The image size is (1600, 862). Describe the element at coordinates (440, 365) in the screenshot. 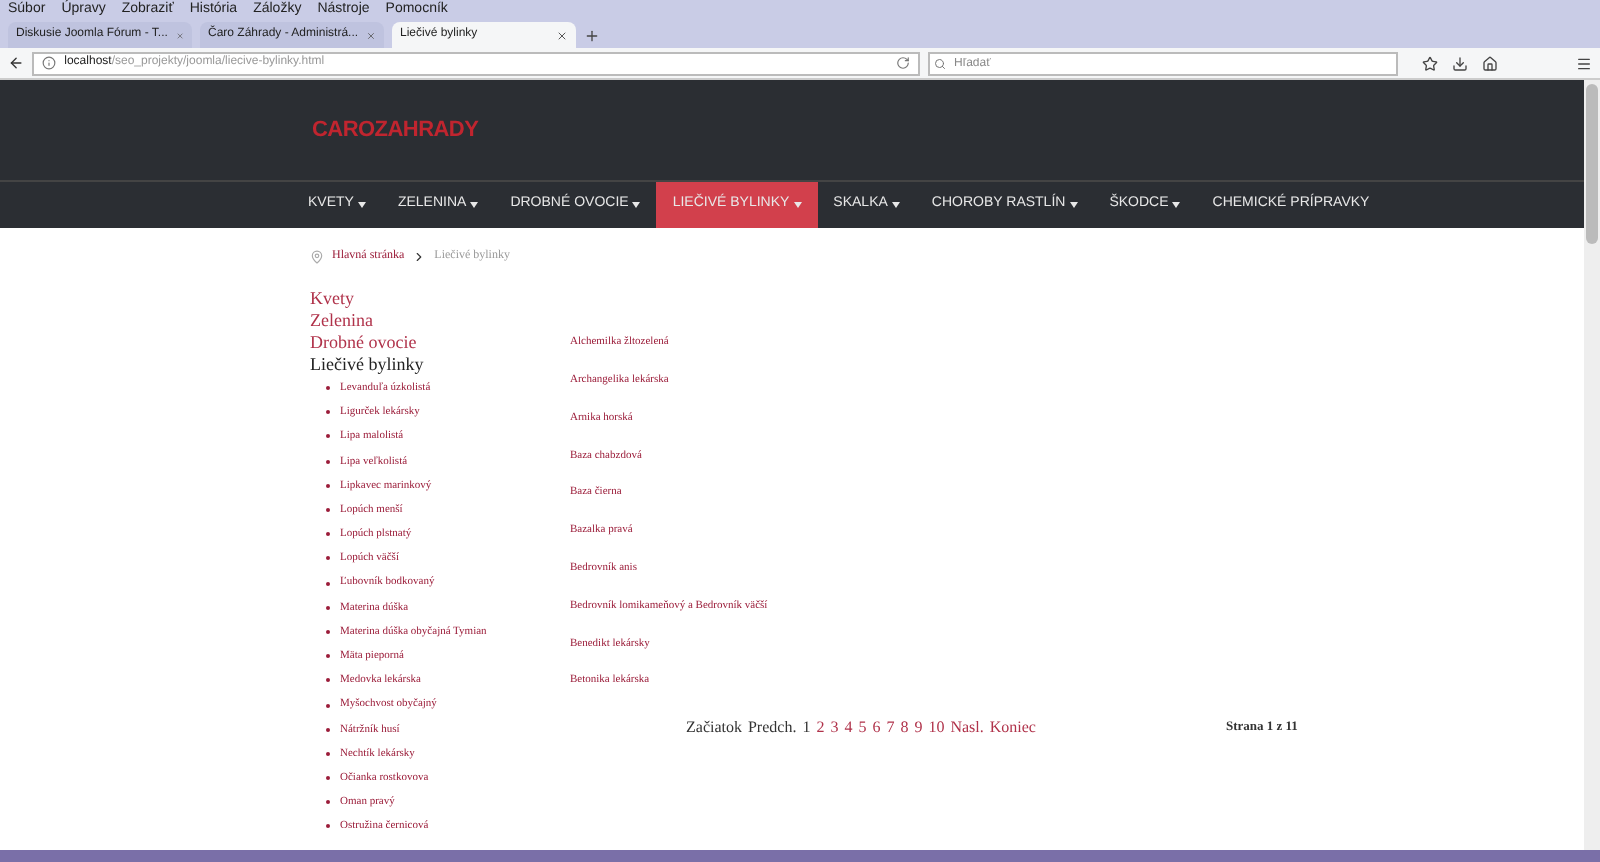

I see `category-link: Liečivé bylinky` at that location.